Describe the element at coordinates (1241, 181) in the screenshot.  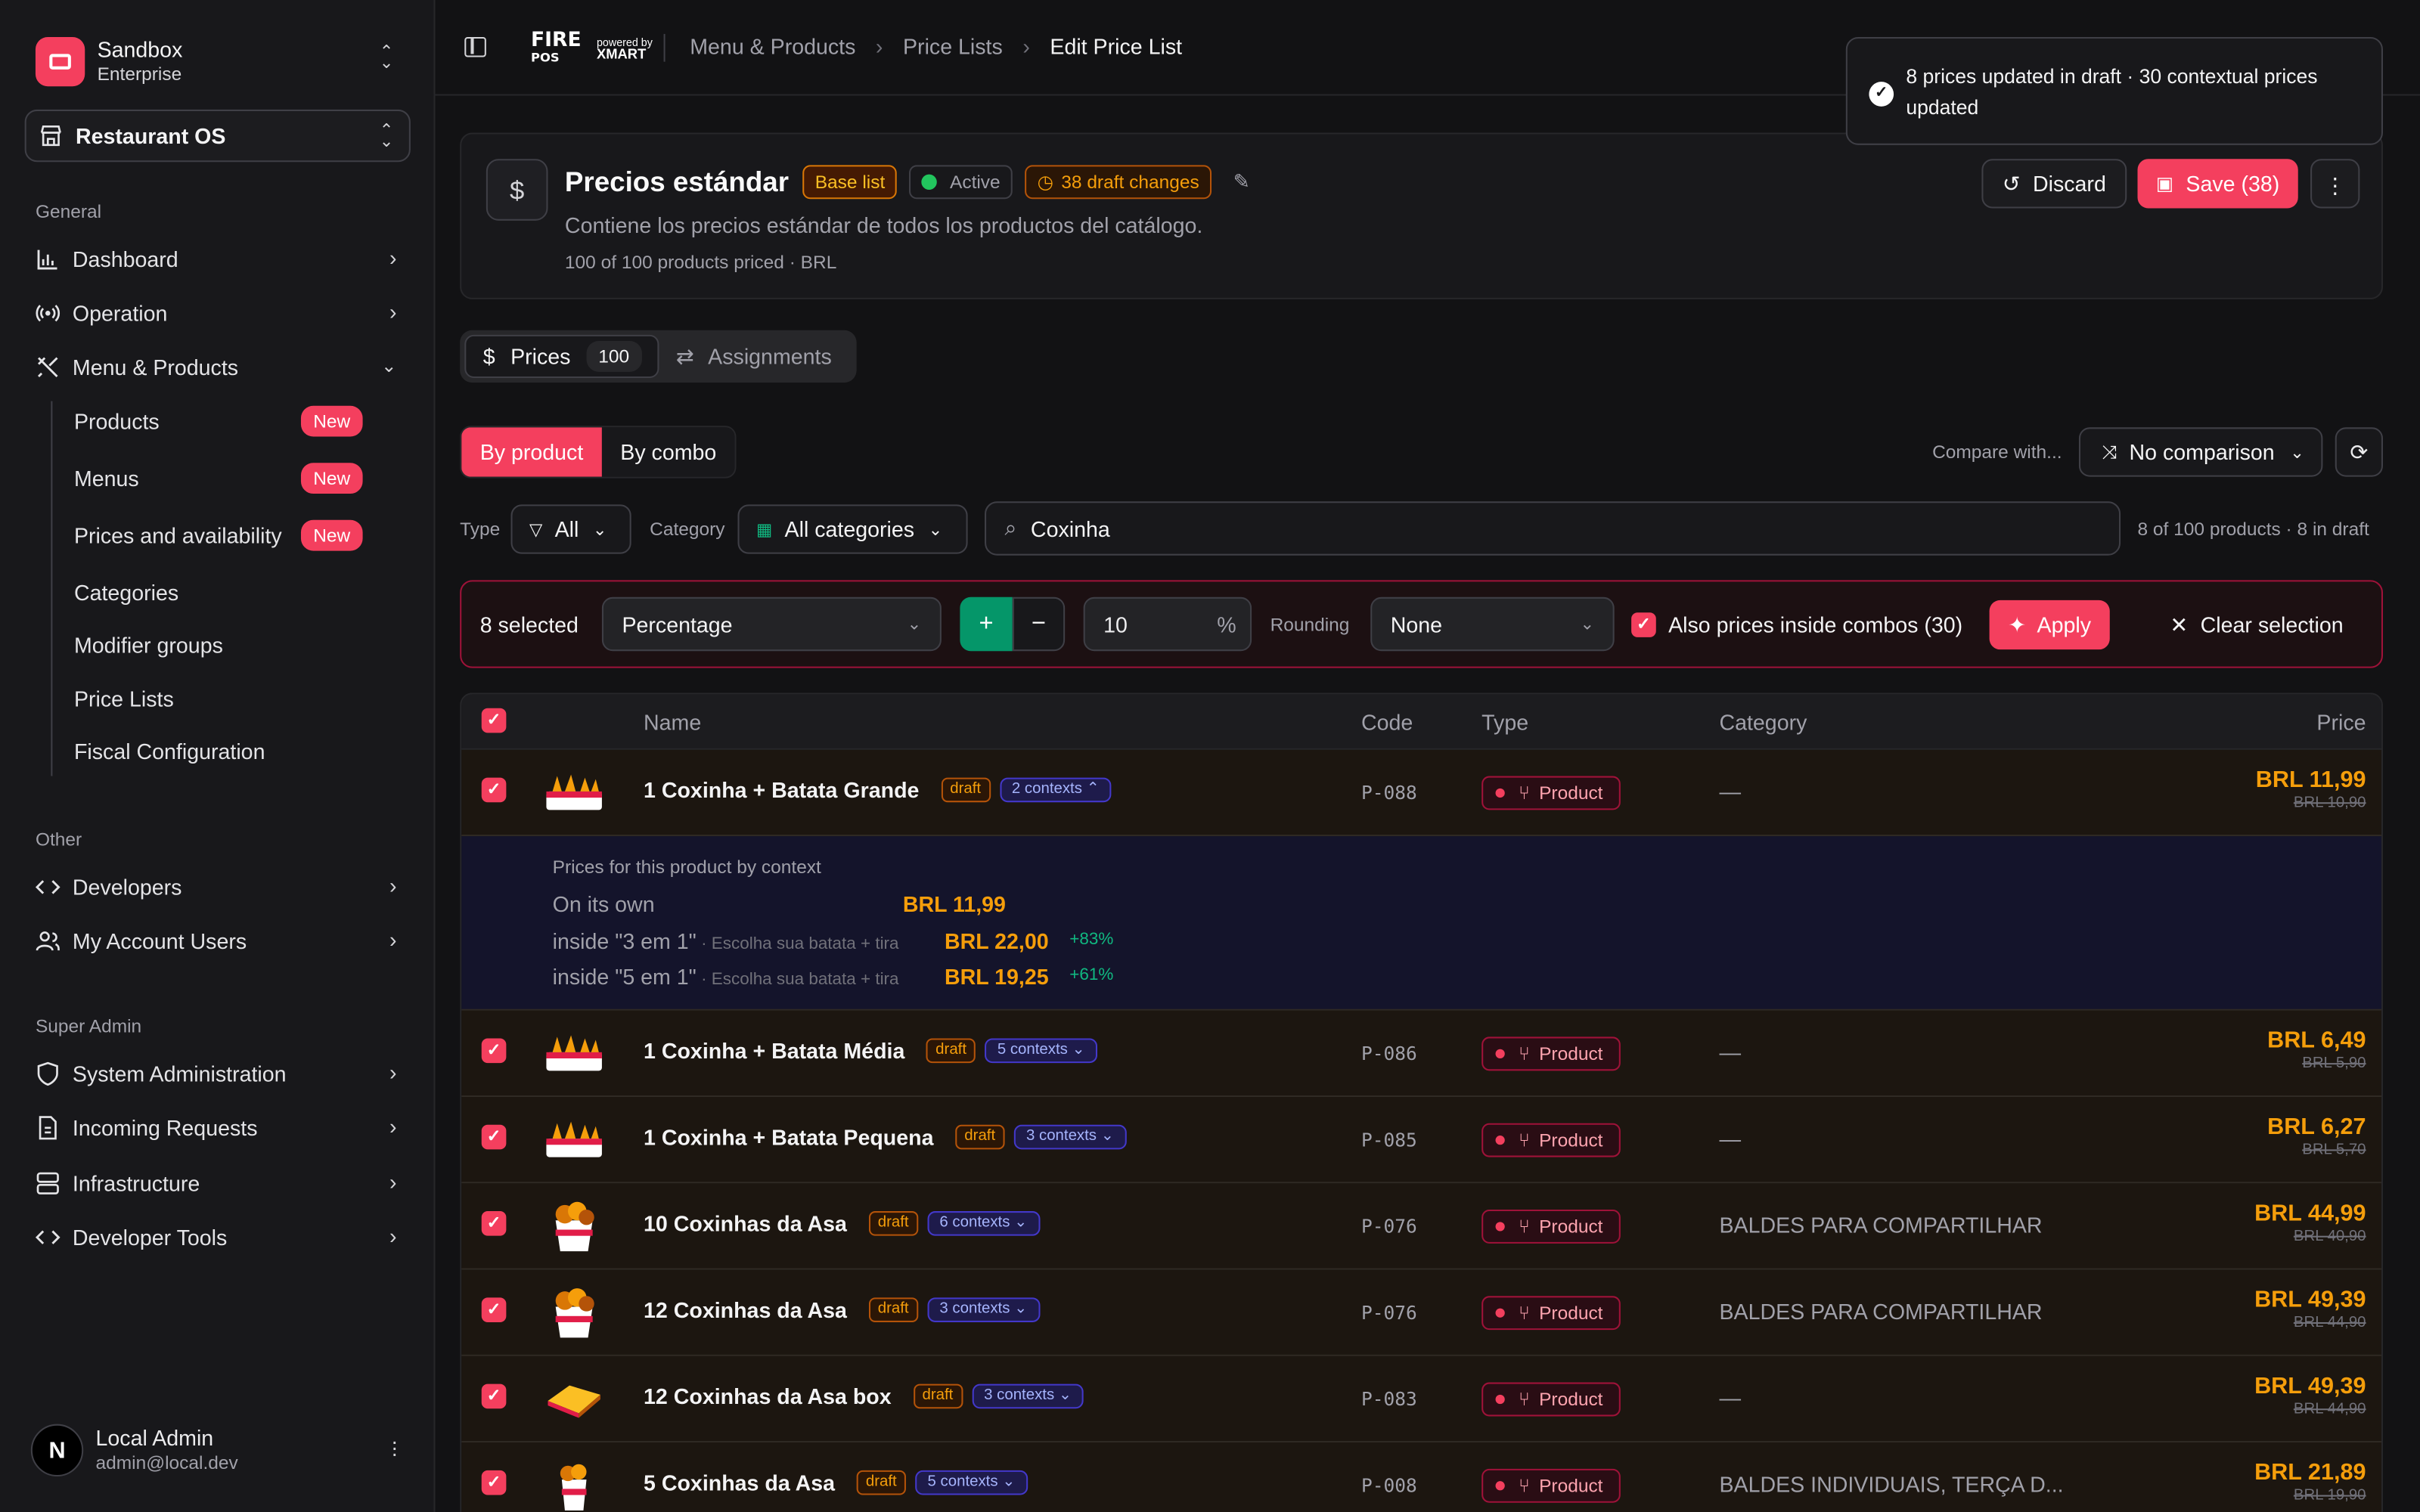
I see `edit-pencil-icon: ✎` at that location.